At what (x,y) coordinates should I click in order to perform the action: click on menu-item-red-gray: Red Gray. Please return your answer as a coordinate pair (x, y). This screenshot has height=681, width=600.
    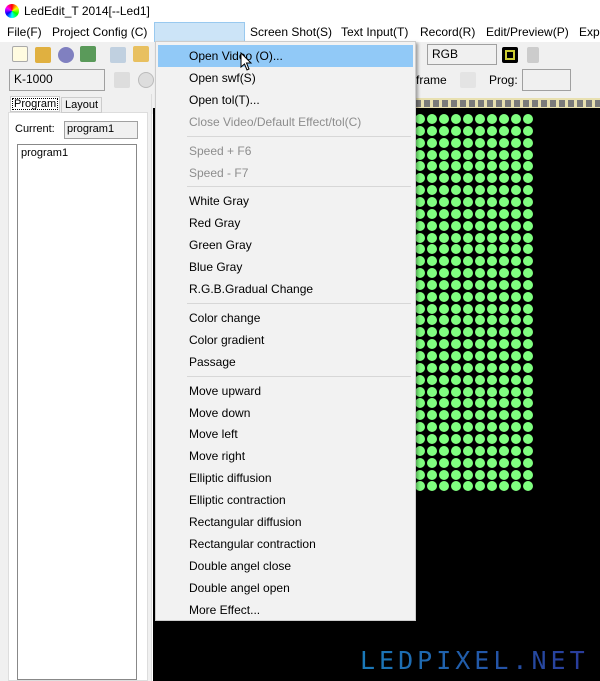
    Looking at the image, I should click on (285, 223).